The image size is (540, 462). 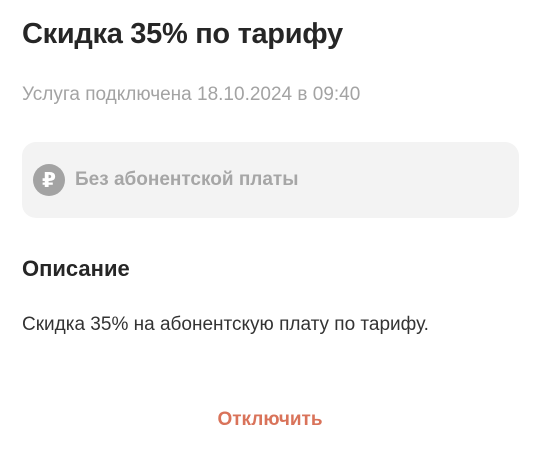 What do you see at coordinates (270, 420) in the screenshot?
I see `disable-button: Отключить` at bounding box center [270, 420].